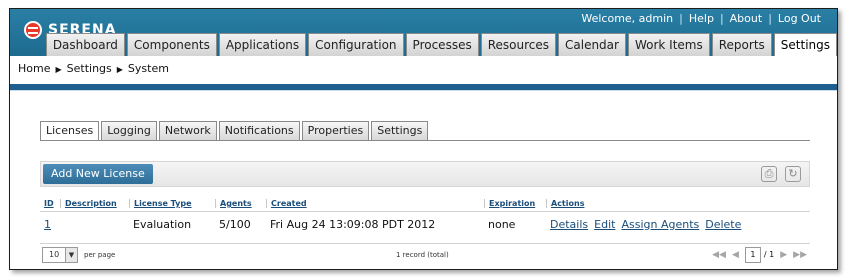  What do you see at coordinates (800, 255) in the screenshot?
I see `last-page-icon: ▶▶` at bounding box center [800, 255].